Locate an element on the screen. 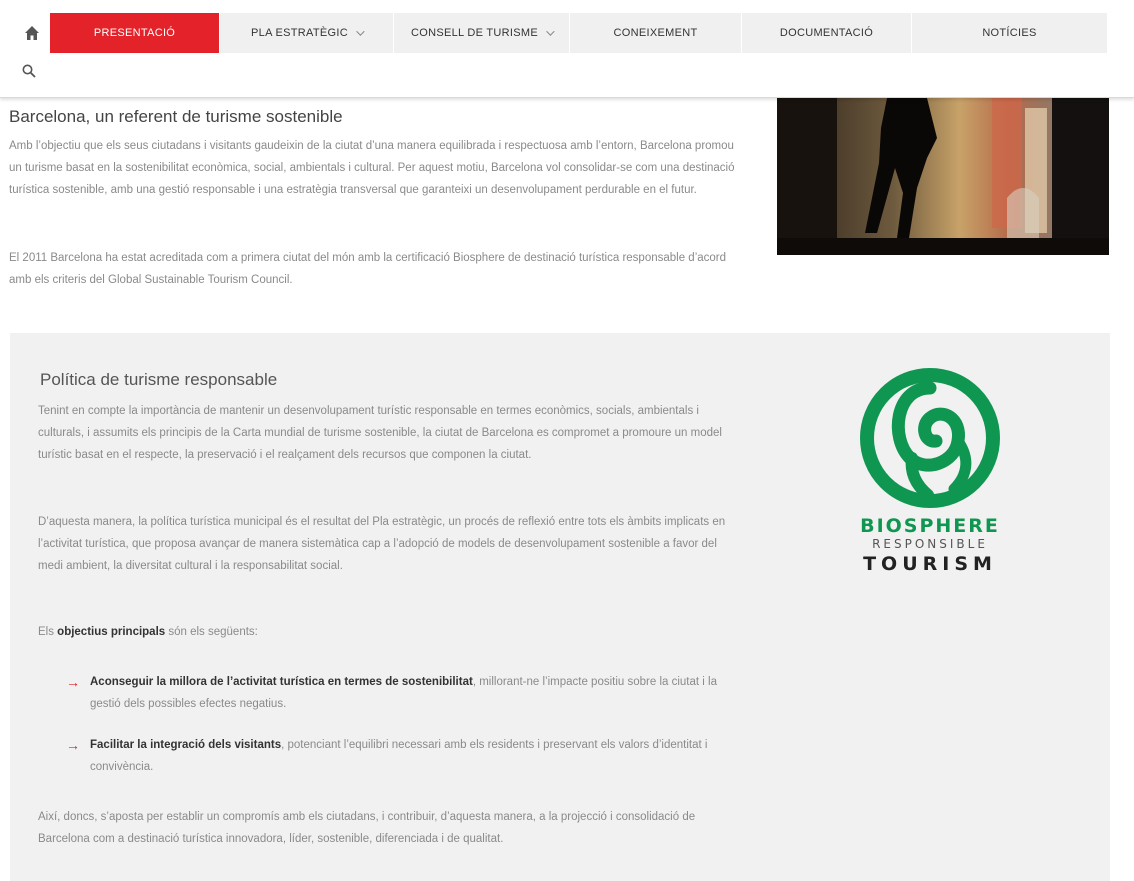 This screenshot has height=881, width=1134. nav-item-coneixement: CONEIXEMENT is located at coordinates (656, 33).